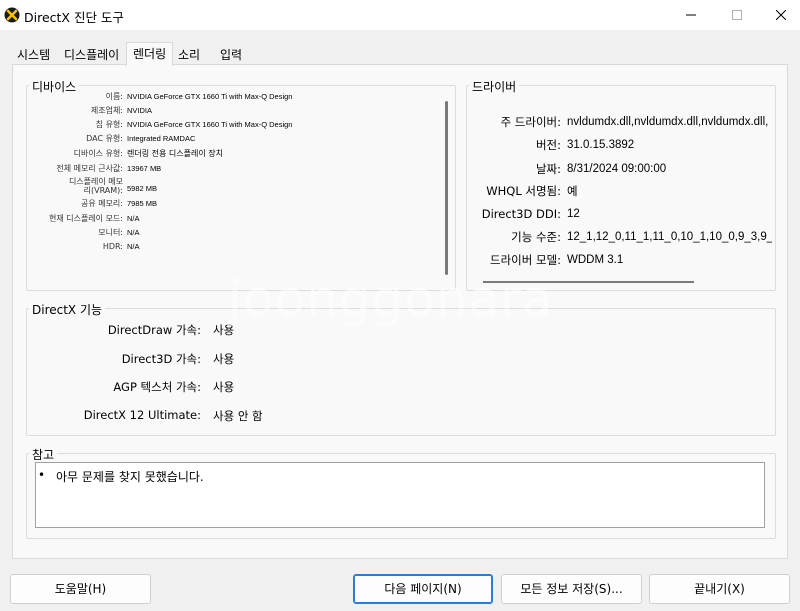 This screenshot has width=800, height=611. I want to click on feature-row-label: DirectDraw 가속:, so click(154, 330).